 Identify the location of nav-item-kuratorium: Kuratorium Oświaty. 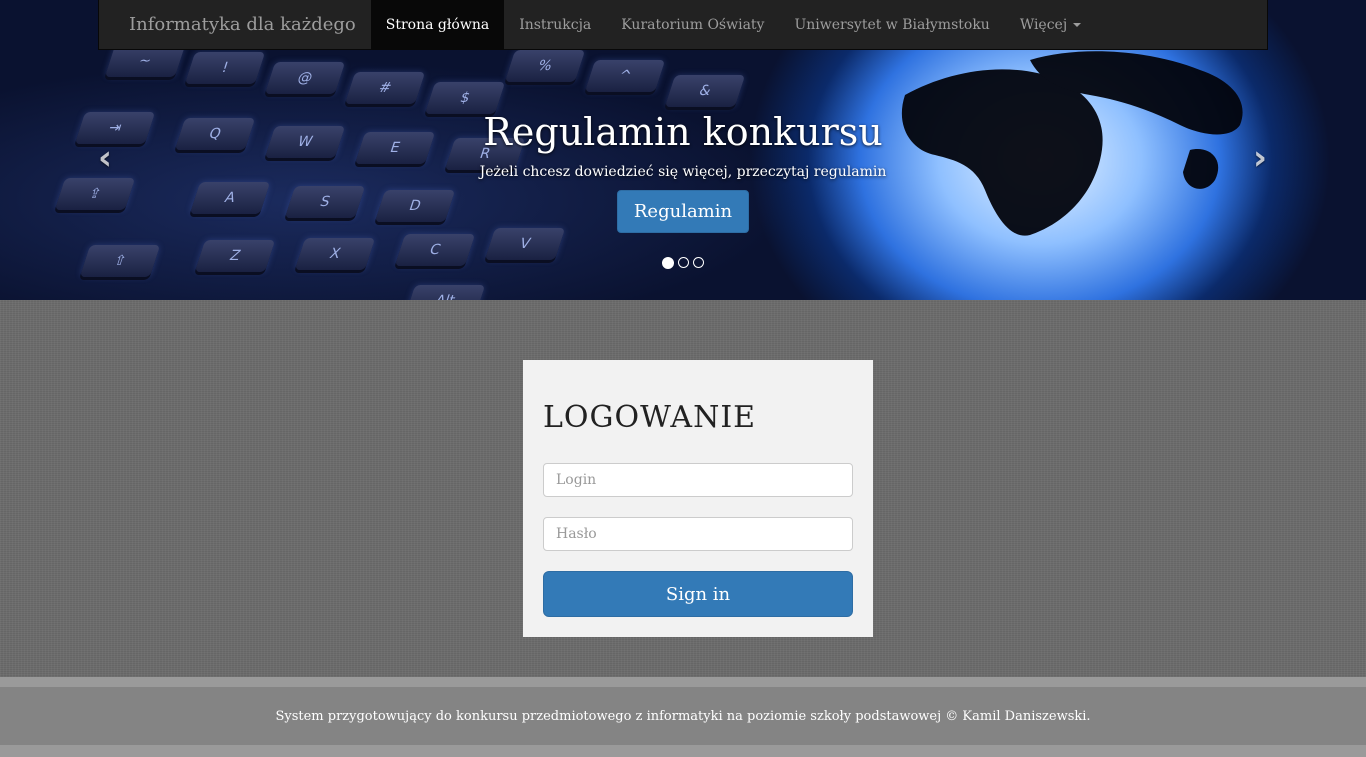
(692, 24).